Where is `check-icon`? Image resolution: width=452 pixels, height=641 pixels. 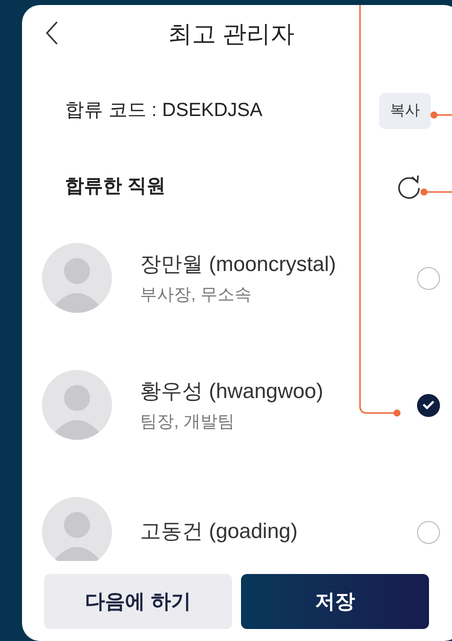
check-icon is located at coordinates (428, 405).